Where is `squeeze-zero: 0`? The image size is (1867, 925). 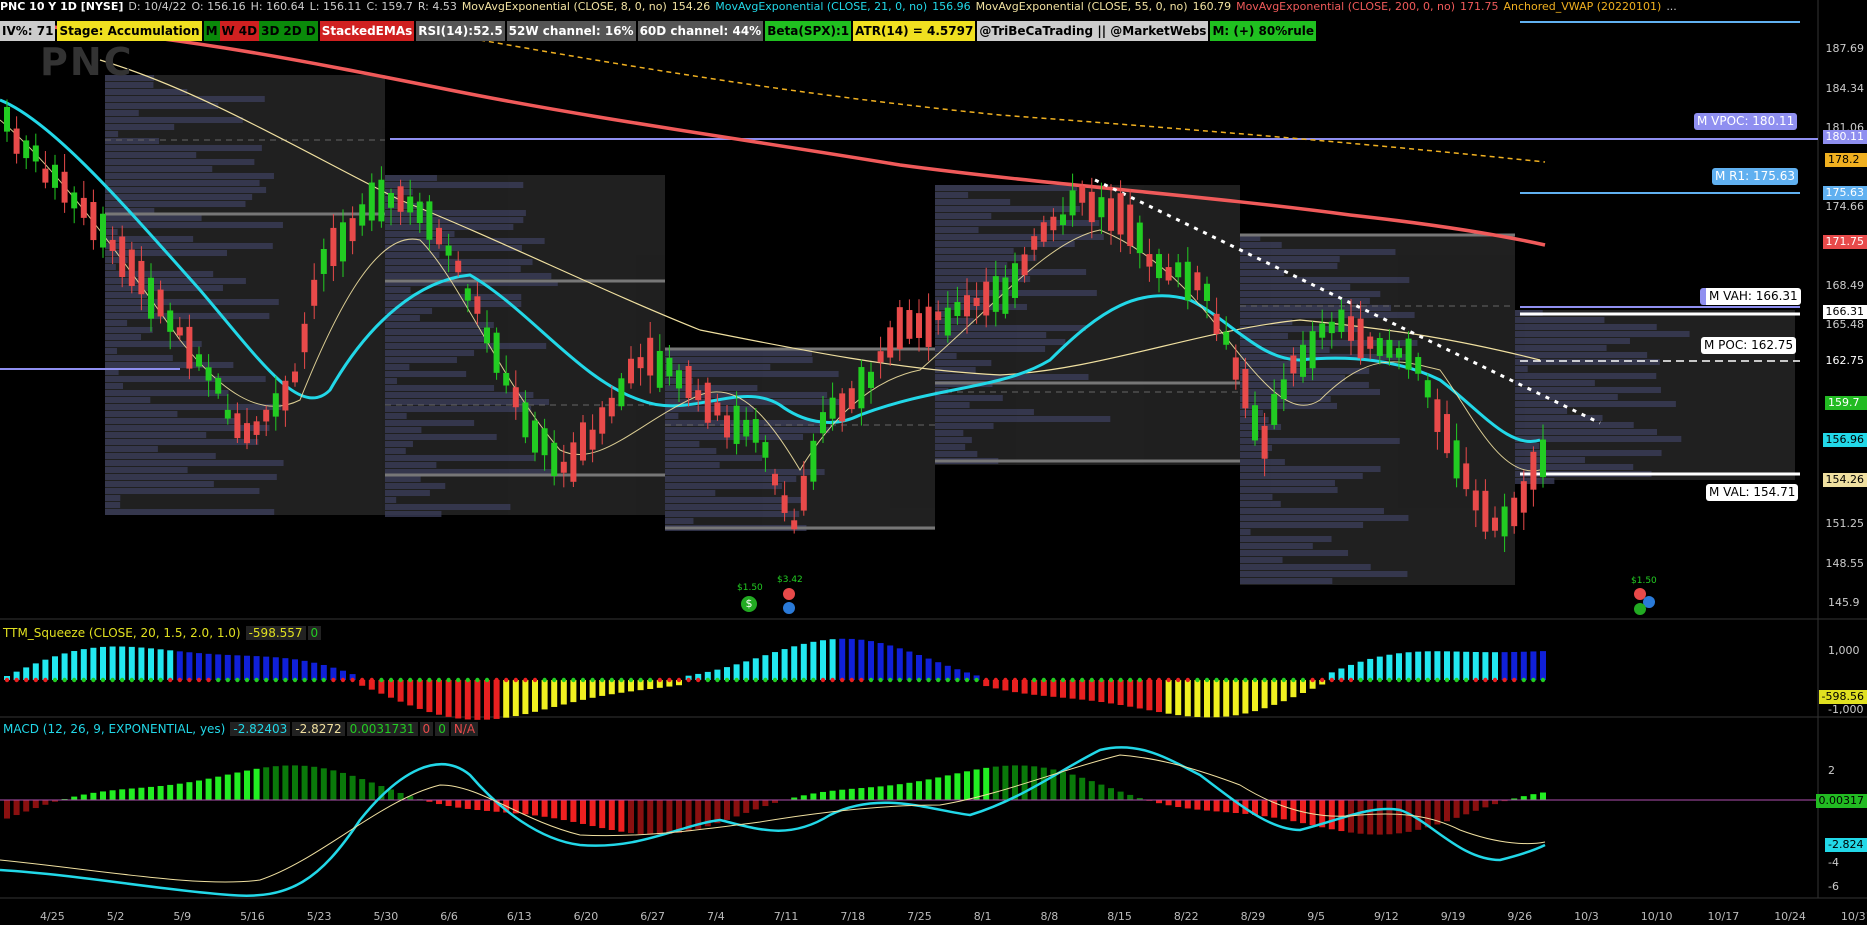
squeeze-zero: 0 is located at coordinates (314, 633).